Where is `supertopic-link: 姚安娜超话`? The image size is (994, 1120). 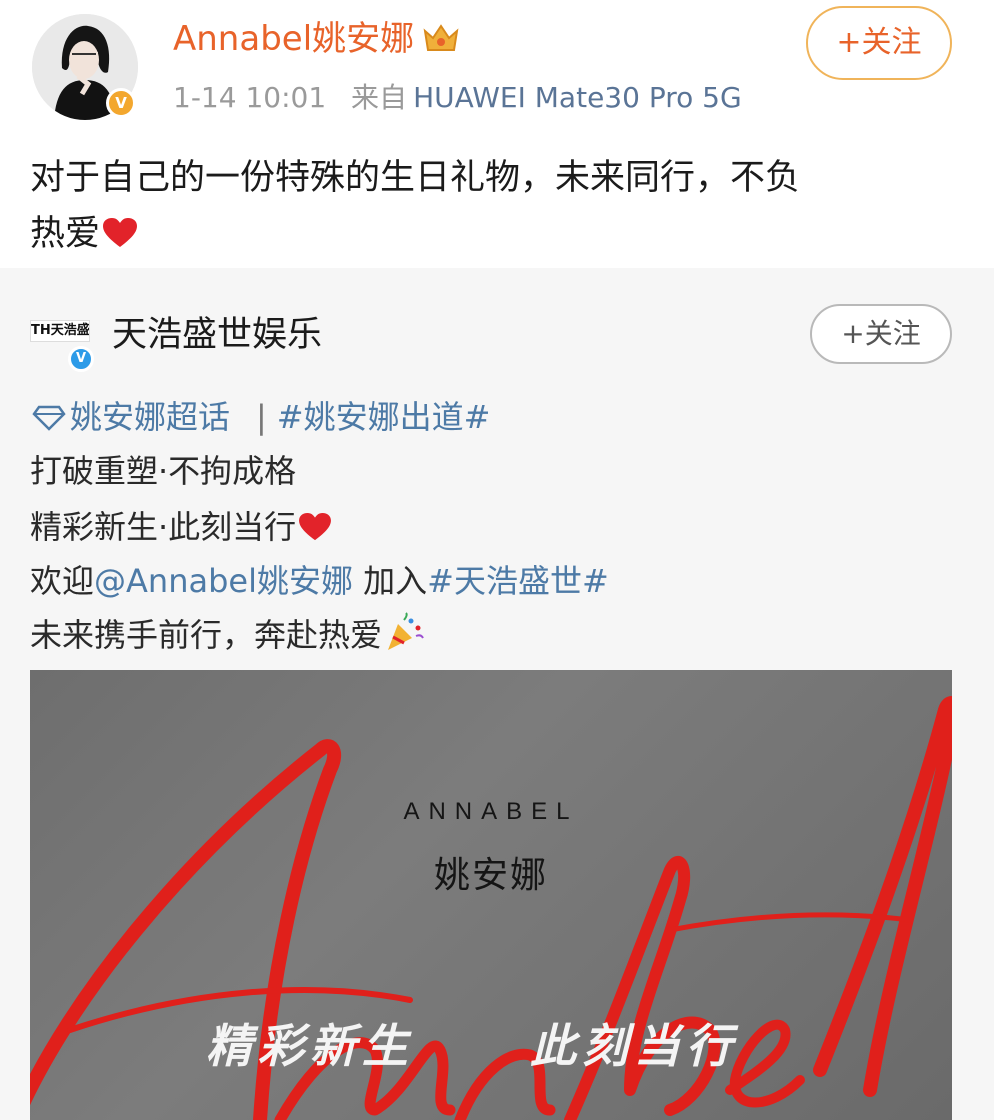 supertopic-link: 姚安娜超话 is located at coordinates (150, 417).